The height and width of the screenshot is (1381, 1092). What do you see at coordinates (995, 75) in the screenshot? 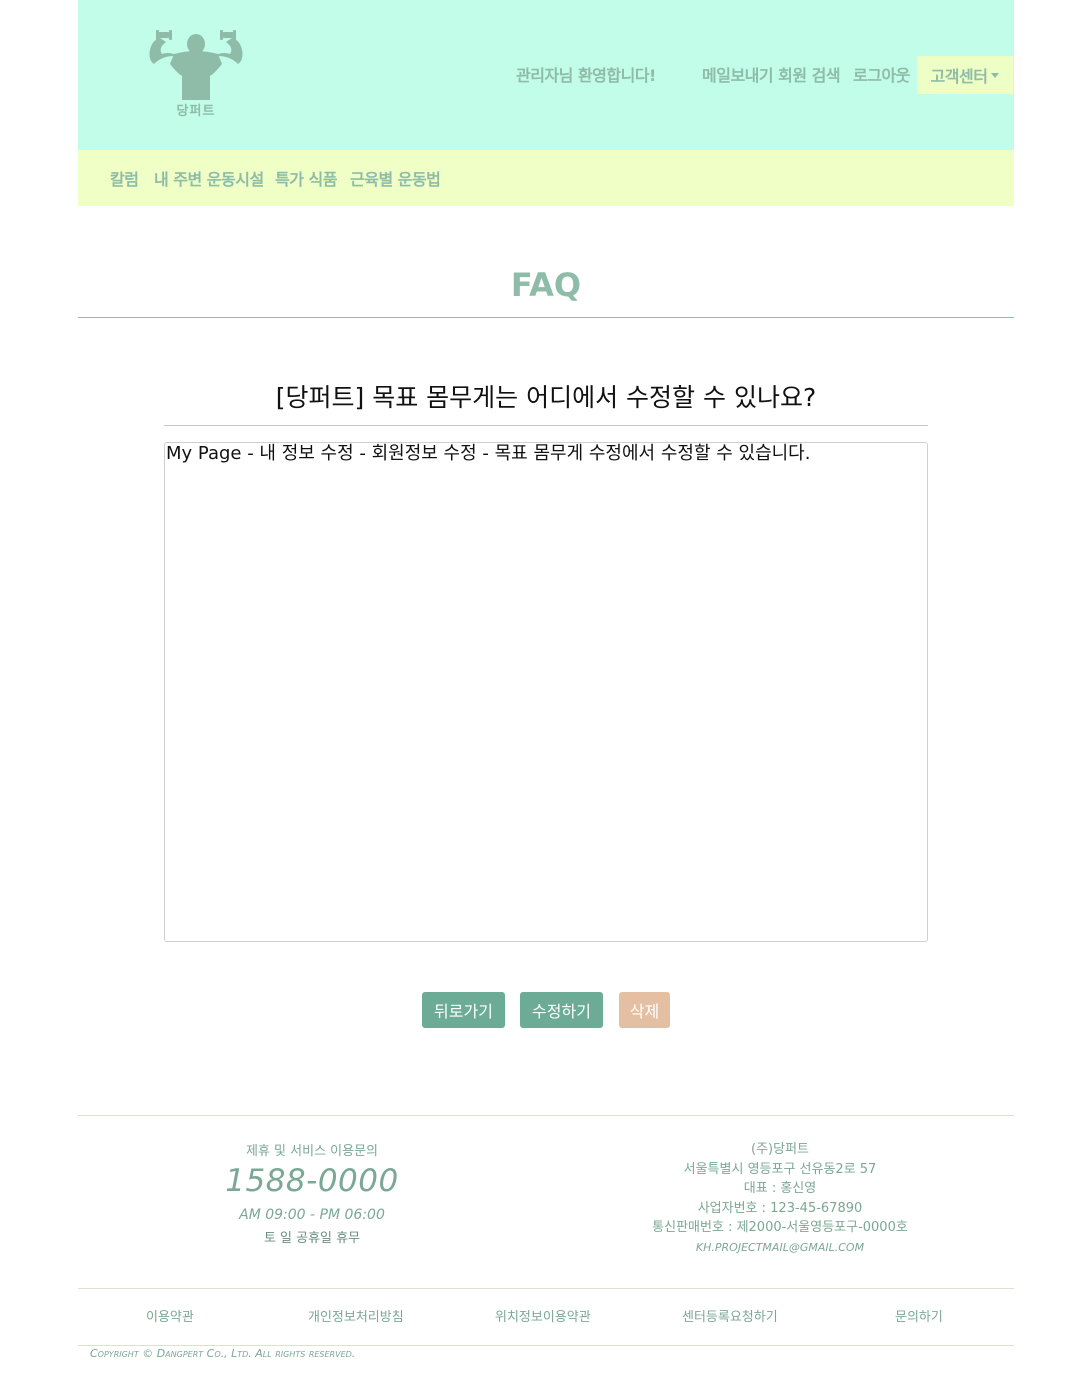
I see `caret-down-icon` at bounding box center [995, 75].